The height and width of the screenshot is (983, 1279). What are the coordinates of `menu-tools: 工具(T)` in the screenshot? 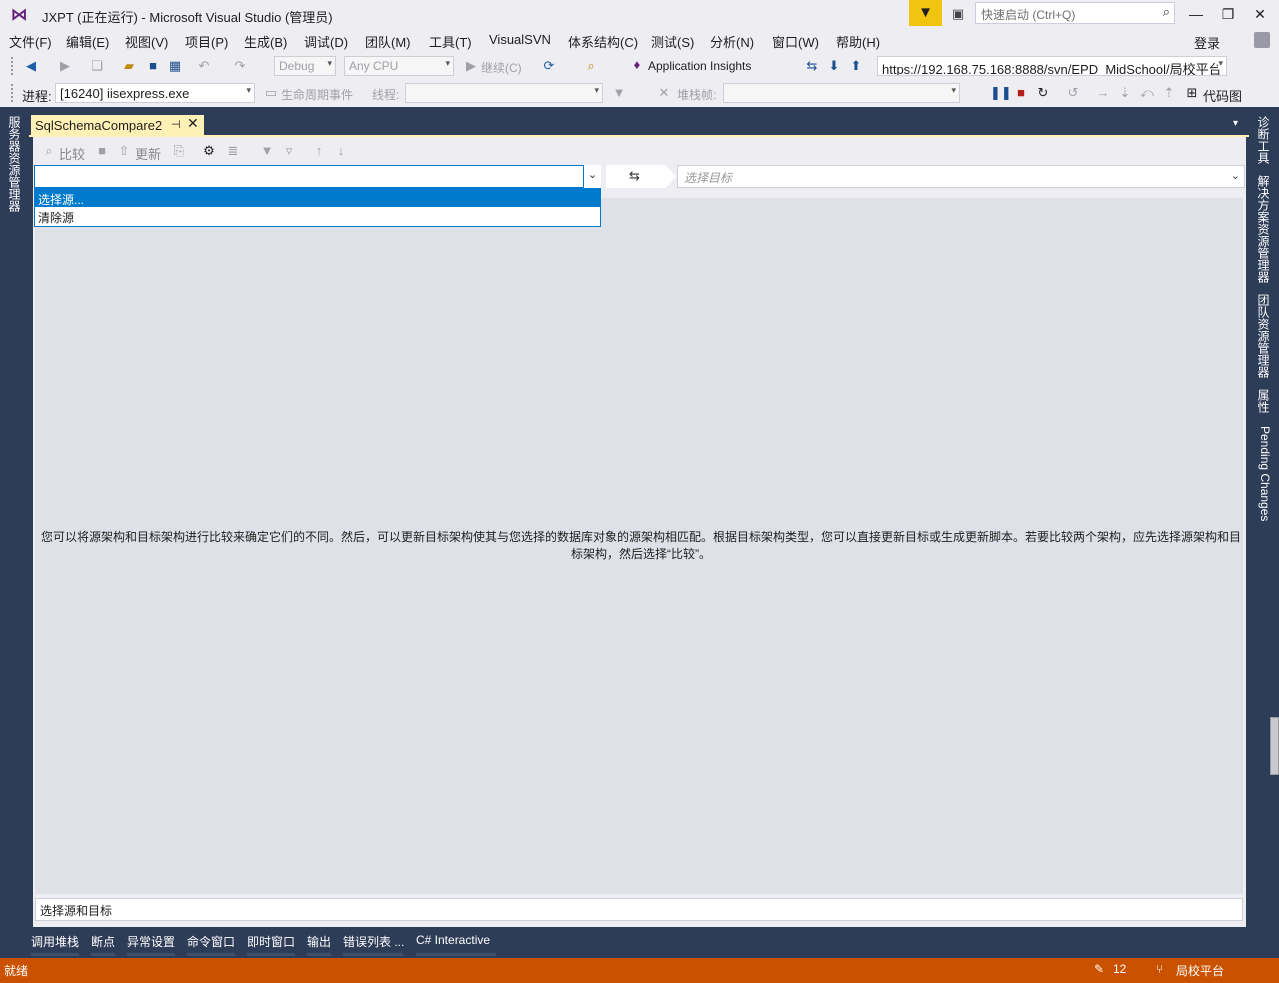 It's located at (450, 41).